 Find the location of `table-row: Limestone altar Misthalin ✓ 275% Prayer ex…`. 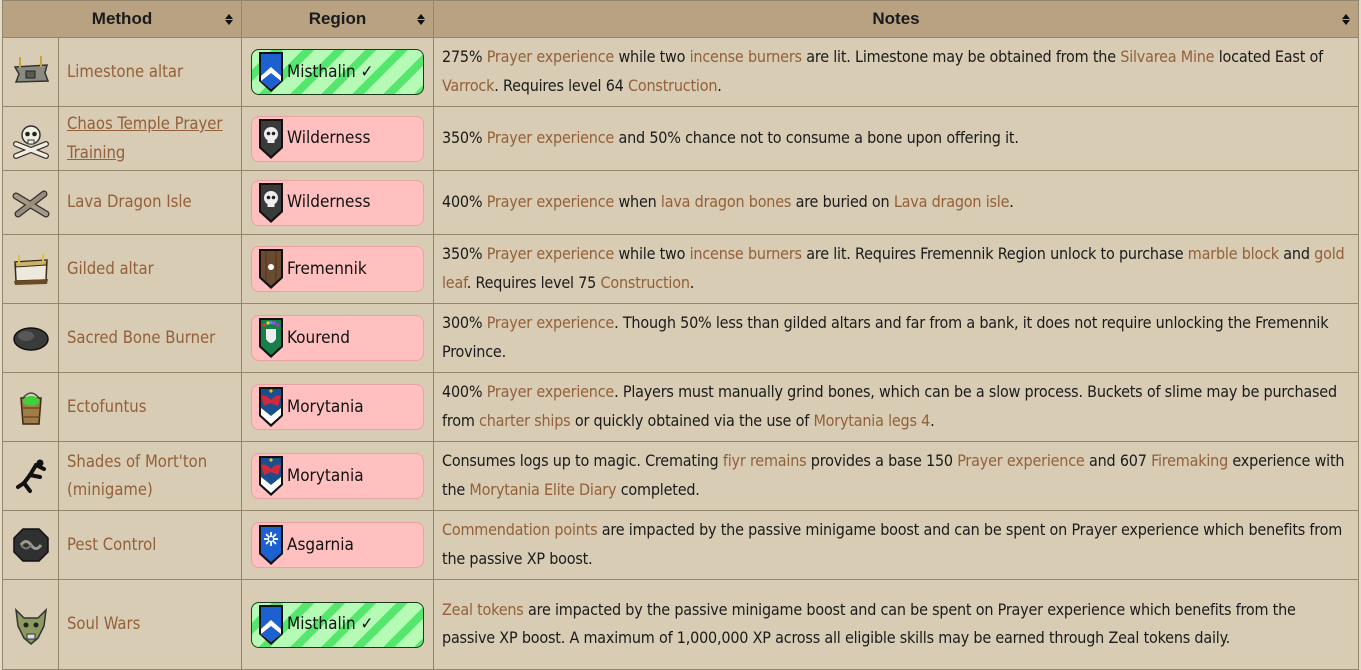

table-row: Limestone altar Misthalin ✓ 275% Prayer ex… is located at coordinates (680, 72).